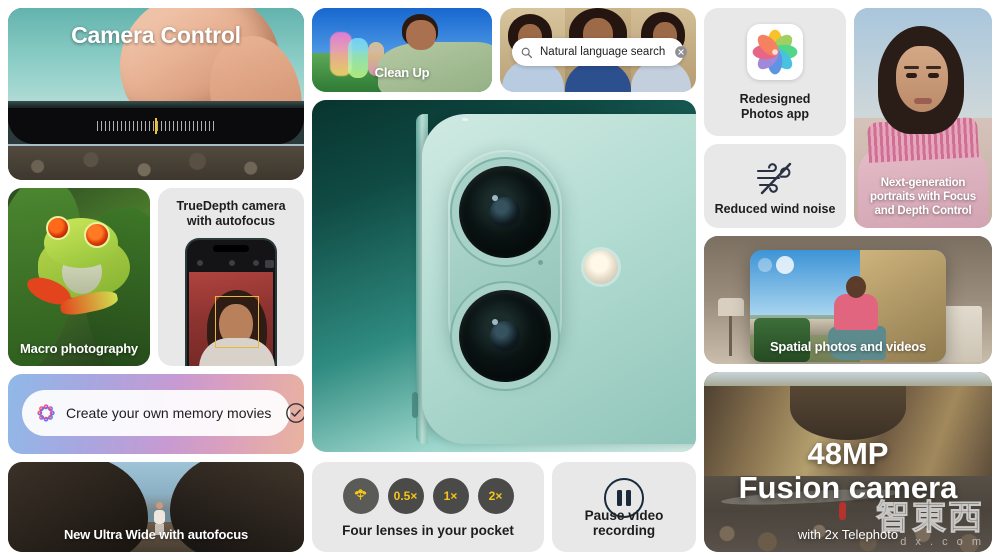 The height and width of the screenshot is (560, 1000). What do you see at coordinates (421, 35) in the screenshot?
I see `subject-face` at bounding box center [421, 35].